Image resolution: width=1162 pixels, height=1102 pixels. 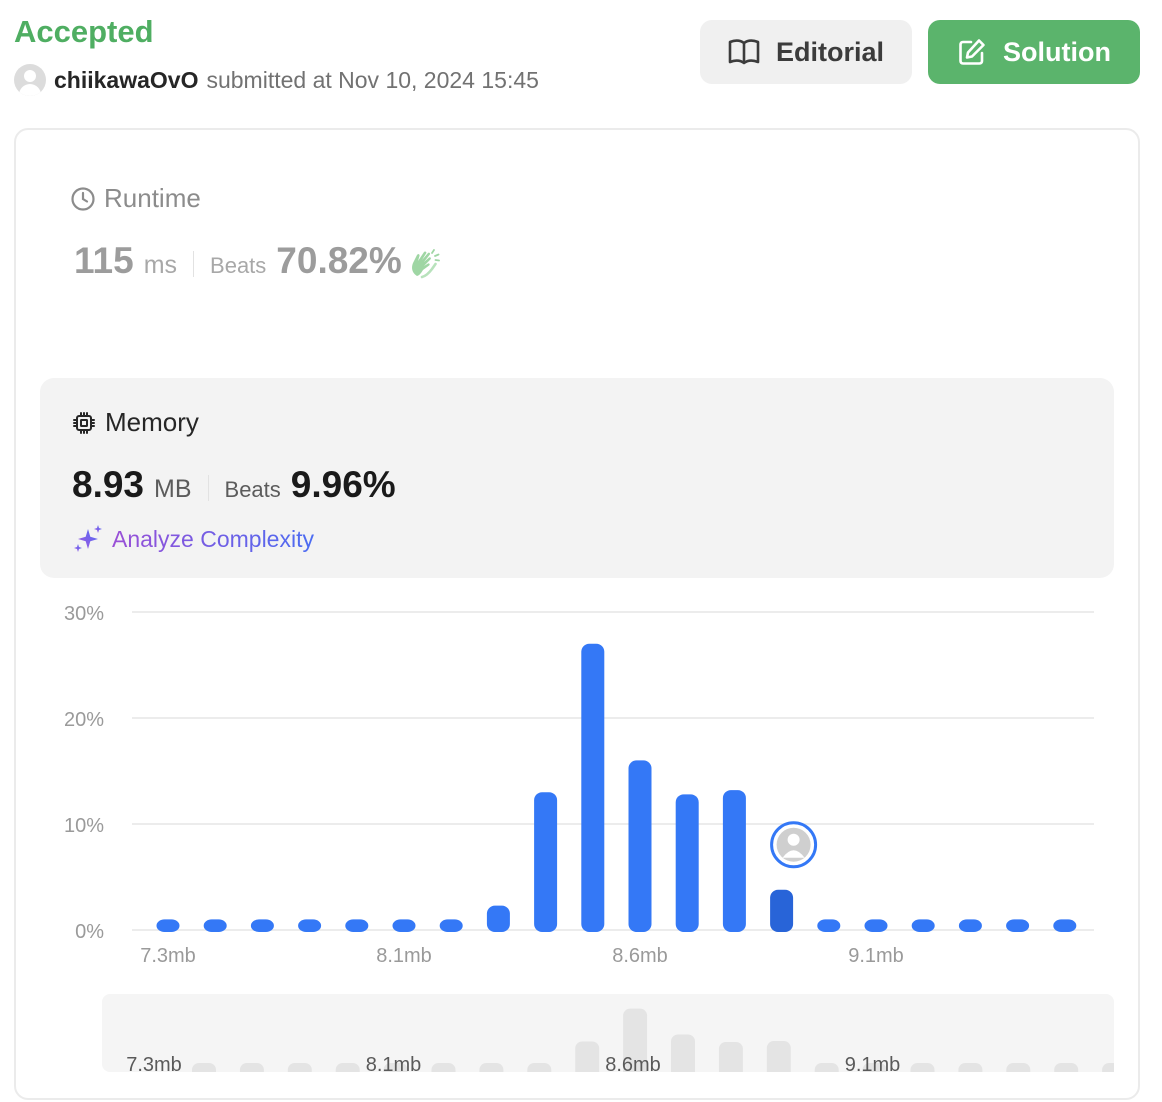 What do you see at coordinates (394, 1063) in the screenshot?
I see `navigator-x-tick-label: 8.1mb` at bounding box center [394, 1063].